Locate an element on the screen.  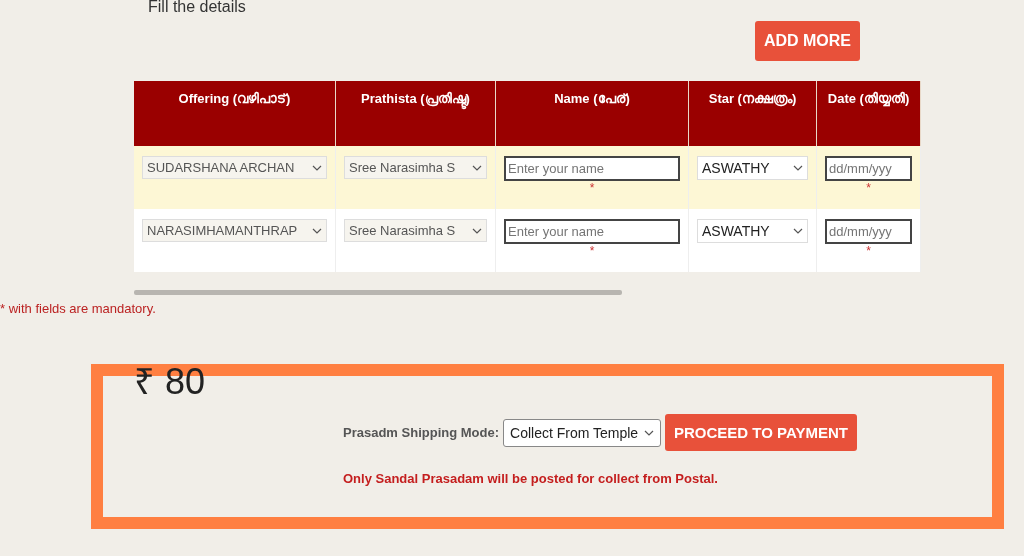
column-header: Name (പേര്) is located at coordinates (592, 113).